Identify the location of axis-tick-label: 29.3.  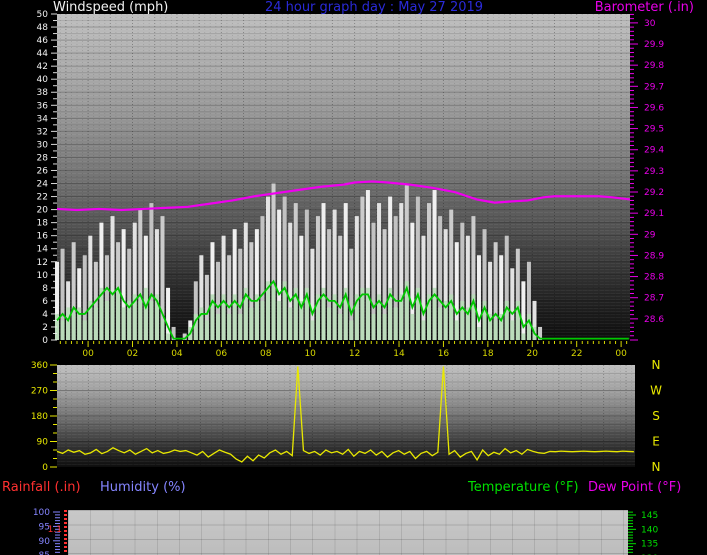
(654, 172).